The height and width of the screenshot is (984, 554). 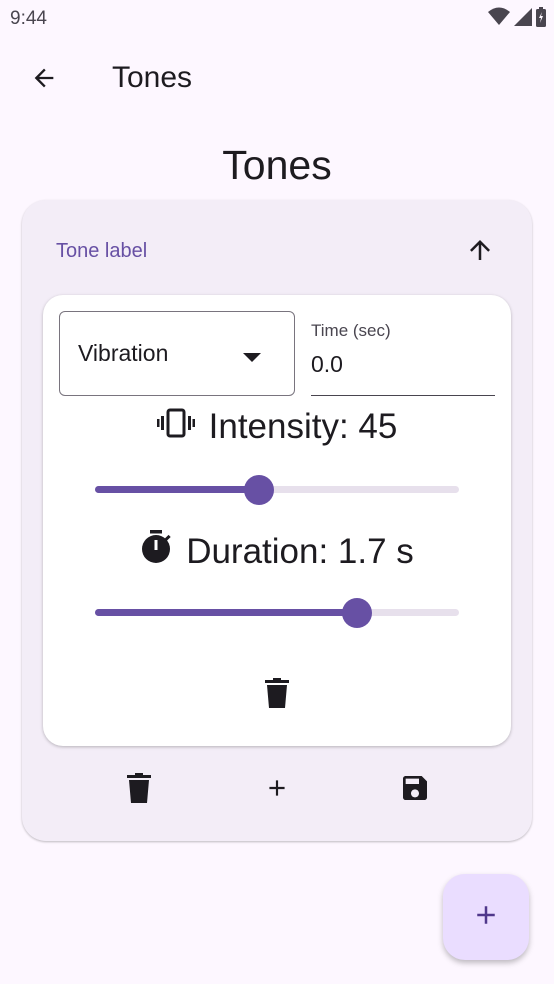 I want to click on status-bar: 9:44, so click(x=277, y=20).